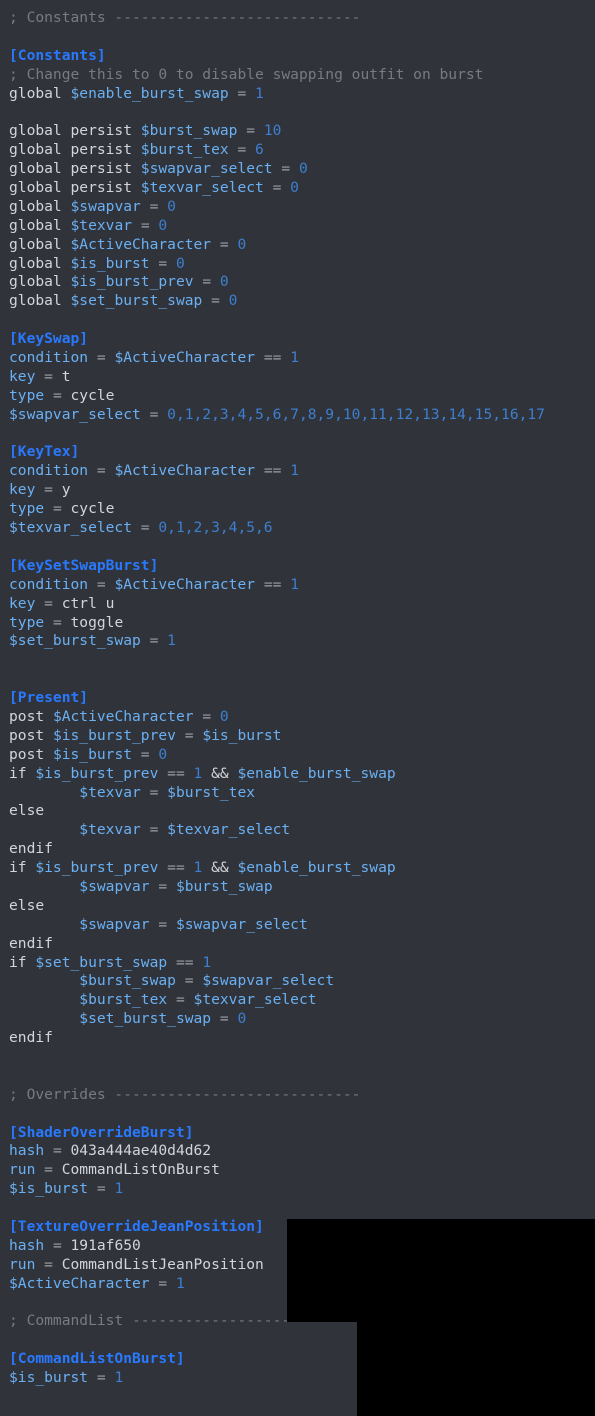 The image size is (595, 1416). Describe the element at coordinates (297, 623) in the screenshot. I see `code-line: type = toggle` at that location.